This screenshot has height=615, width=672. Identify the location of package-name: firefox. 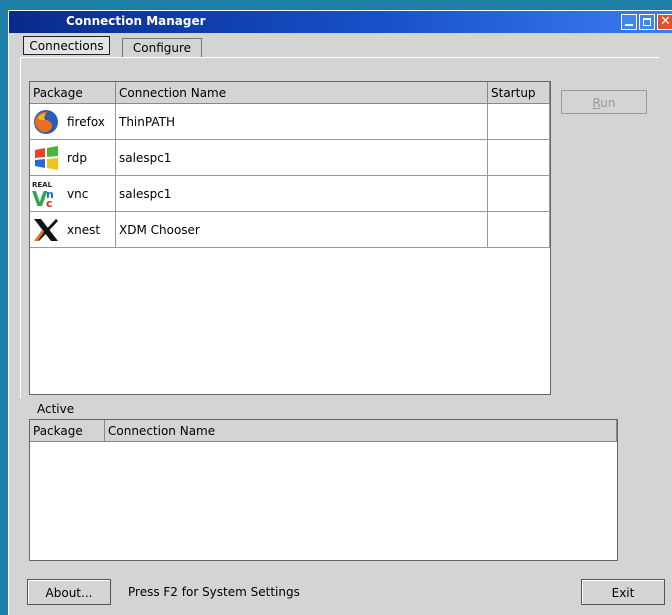
(86, 122).